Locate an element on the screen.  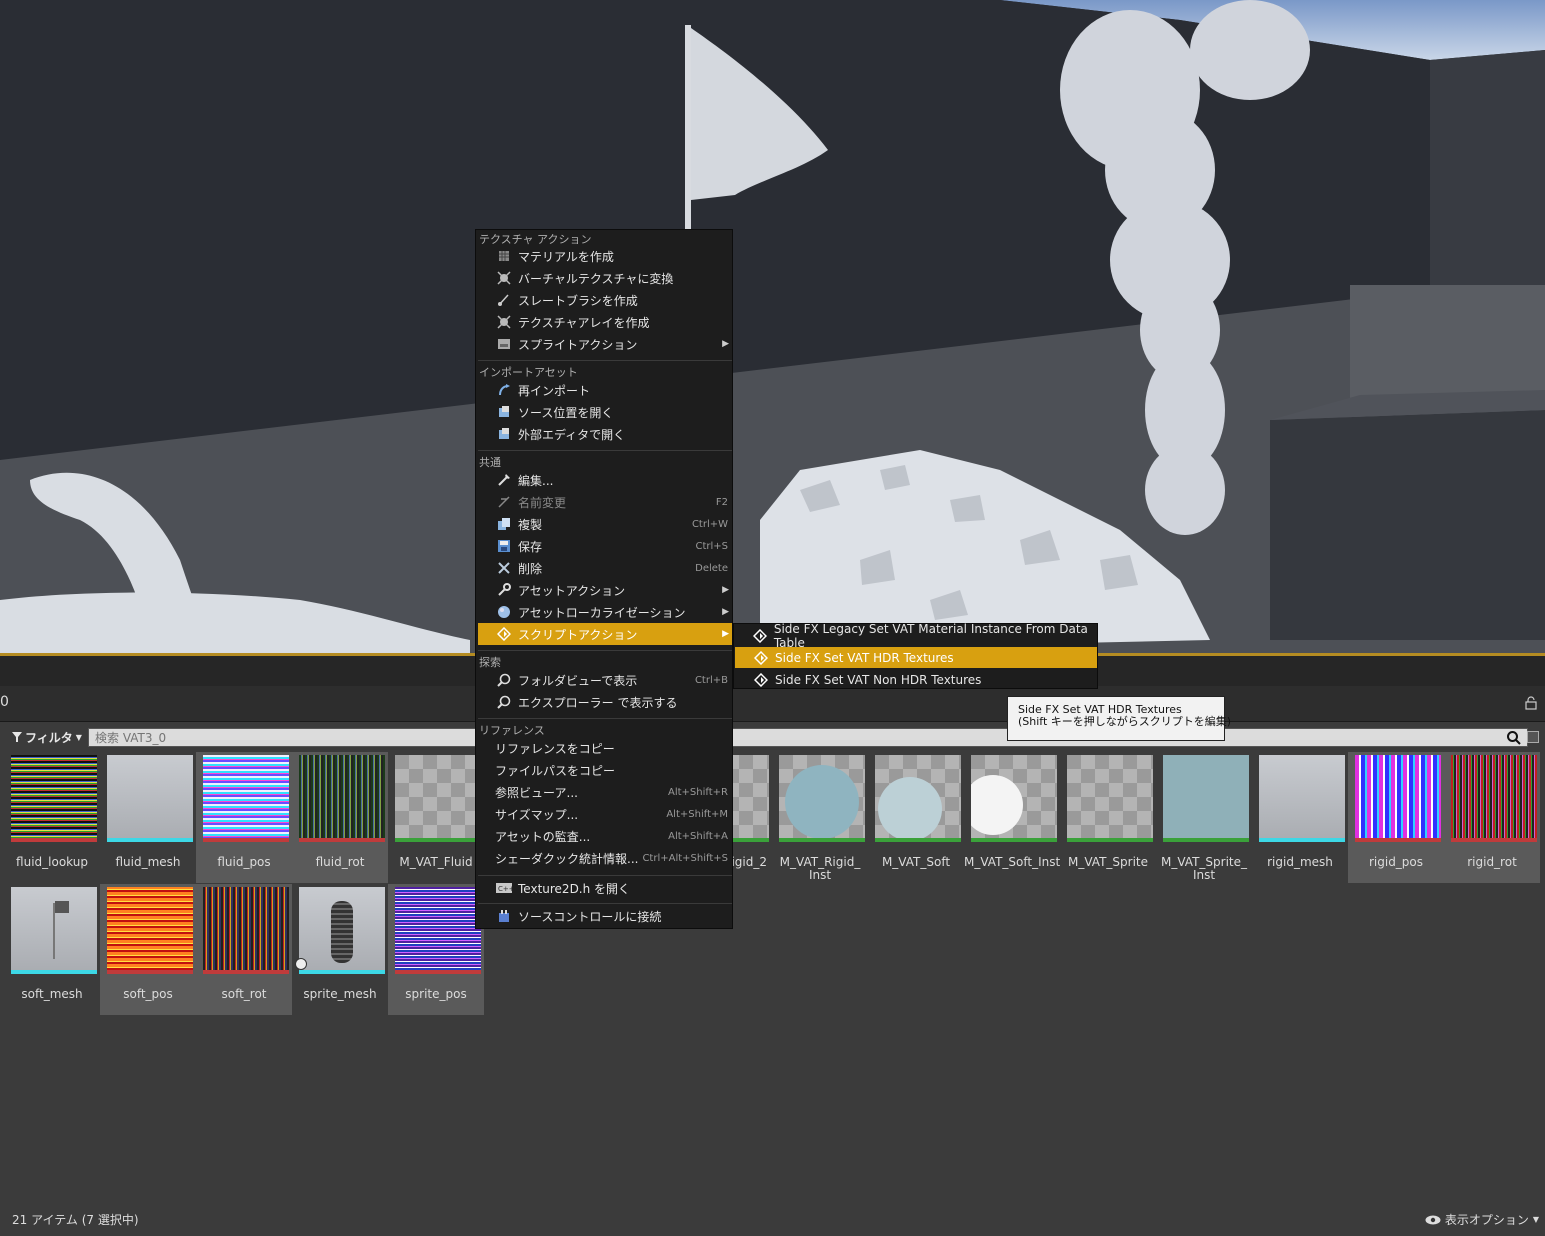
menu-item-label: リファレンスをコピー is located at coordinates (555, 748).